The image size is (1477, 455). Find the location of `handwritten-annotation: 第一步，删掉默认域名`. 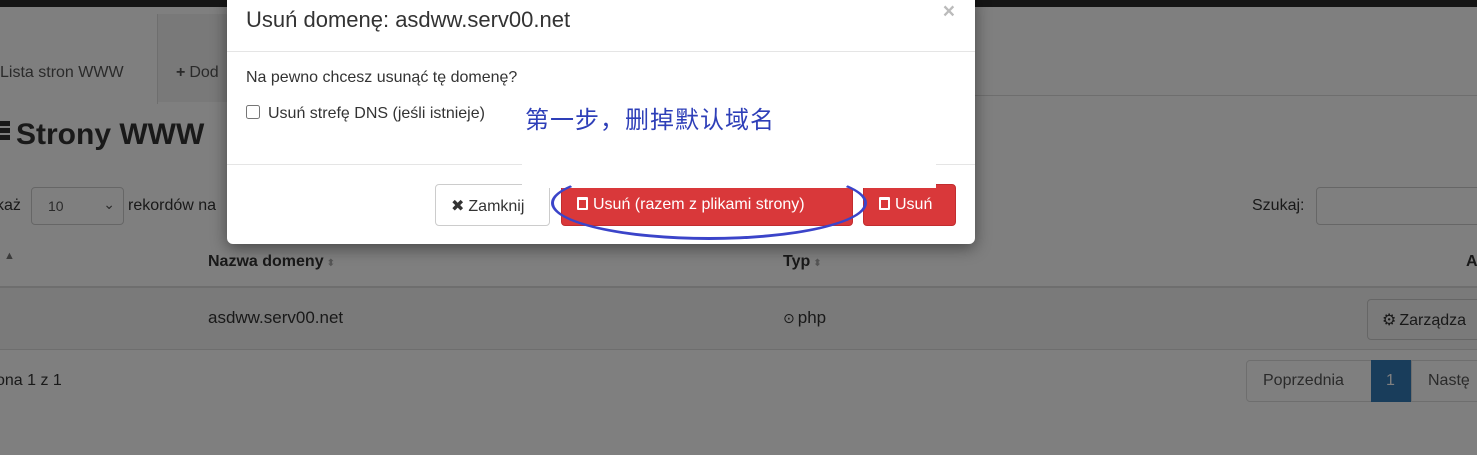

handwritten-annotation: 第一步，删掉默认域名 is located at coordinates (650, 120).